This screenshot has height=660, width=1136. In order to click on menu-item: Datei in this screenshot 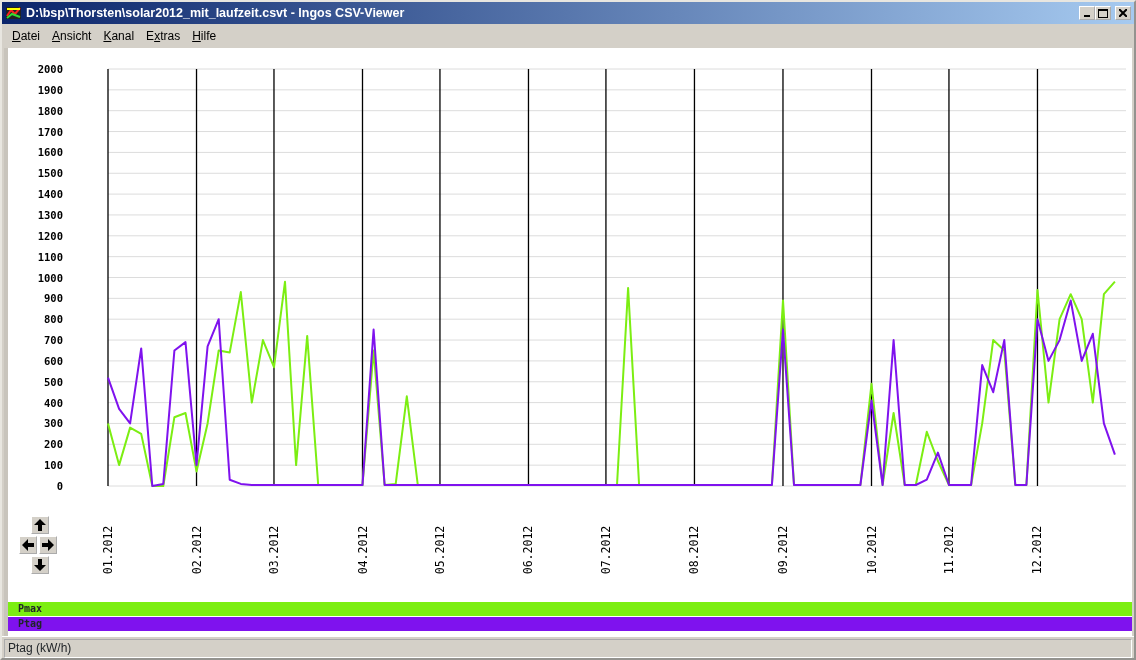, I will do `click(26, 36)`.